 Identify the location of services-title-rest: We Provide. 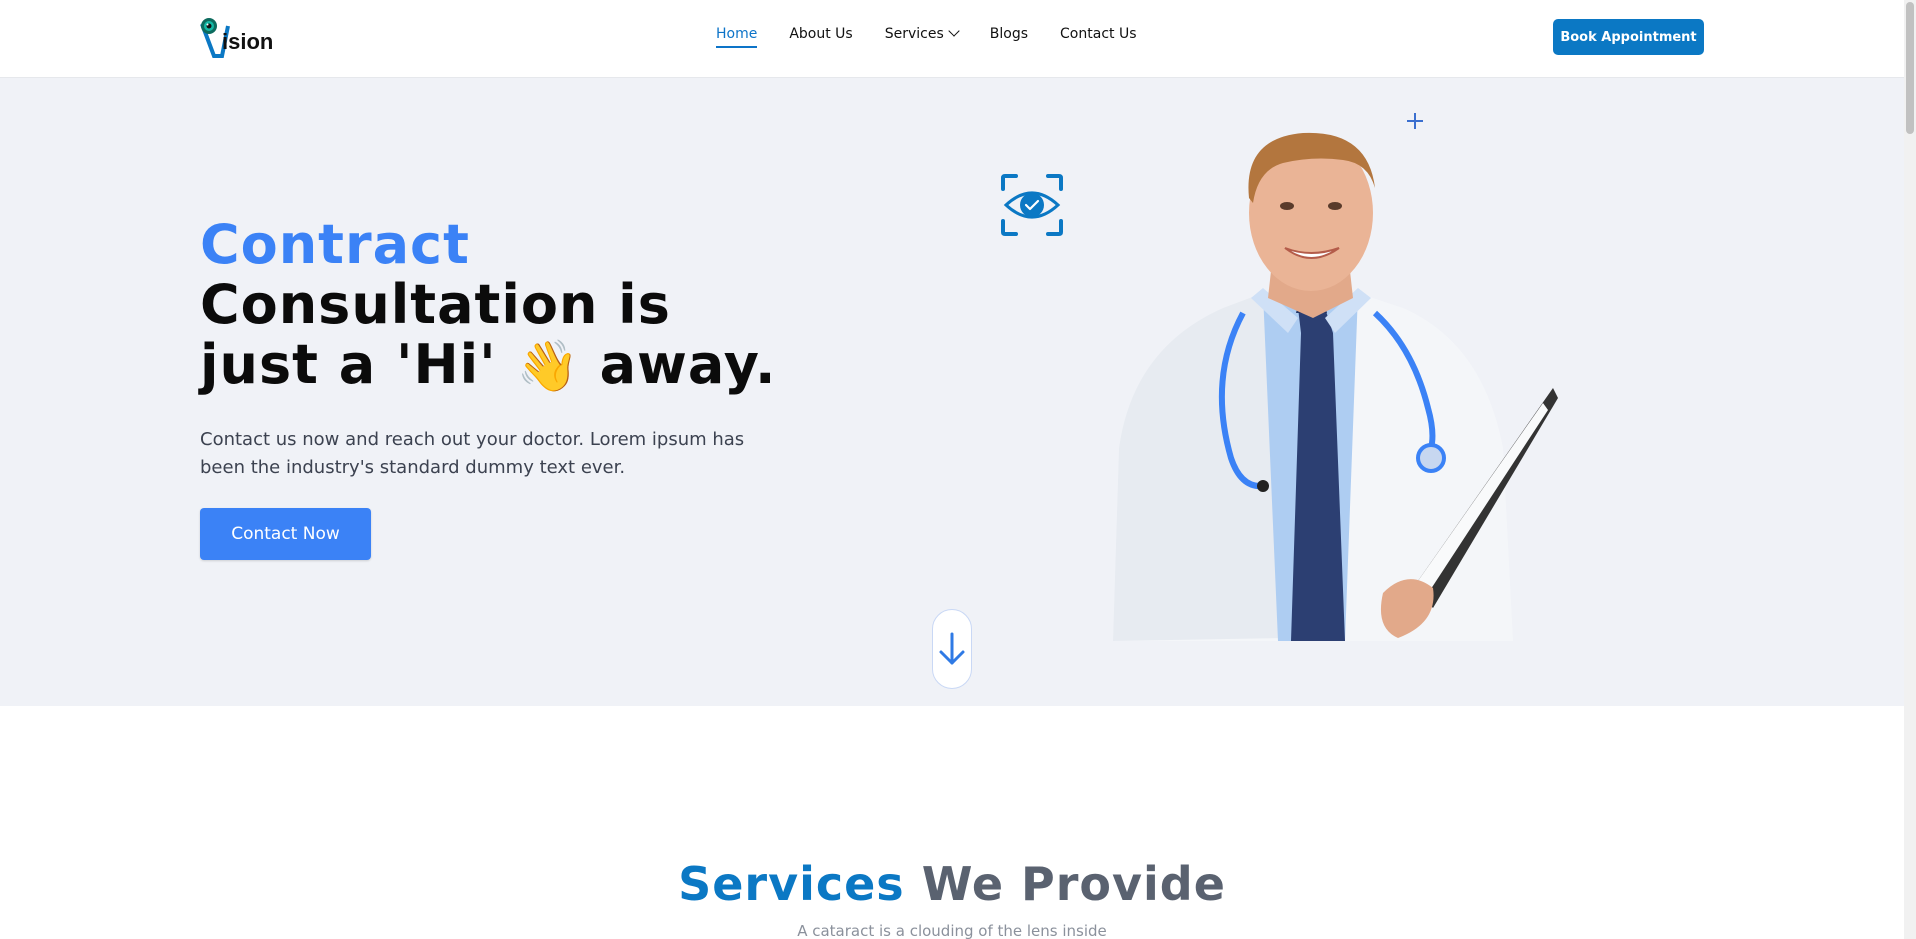
(1073, 884).